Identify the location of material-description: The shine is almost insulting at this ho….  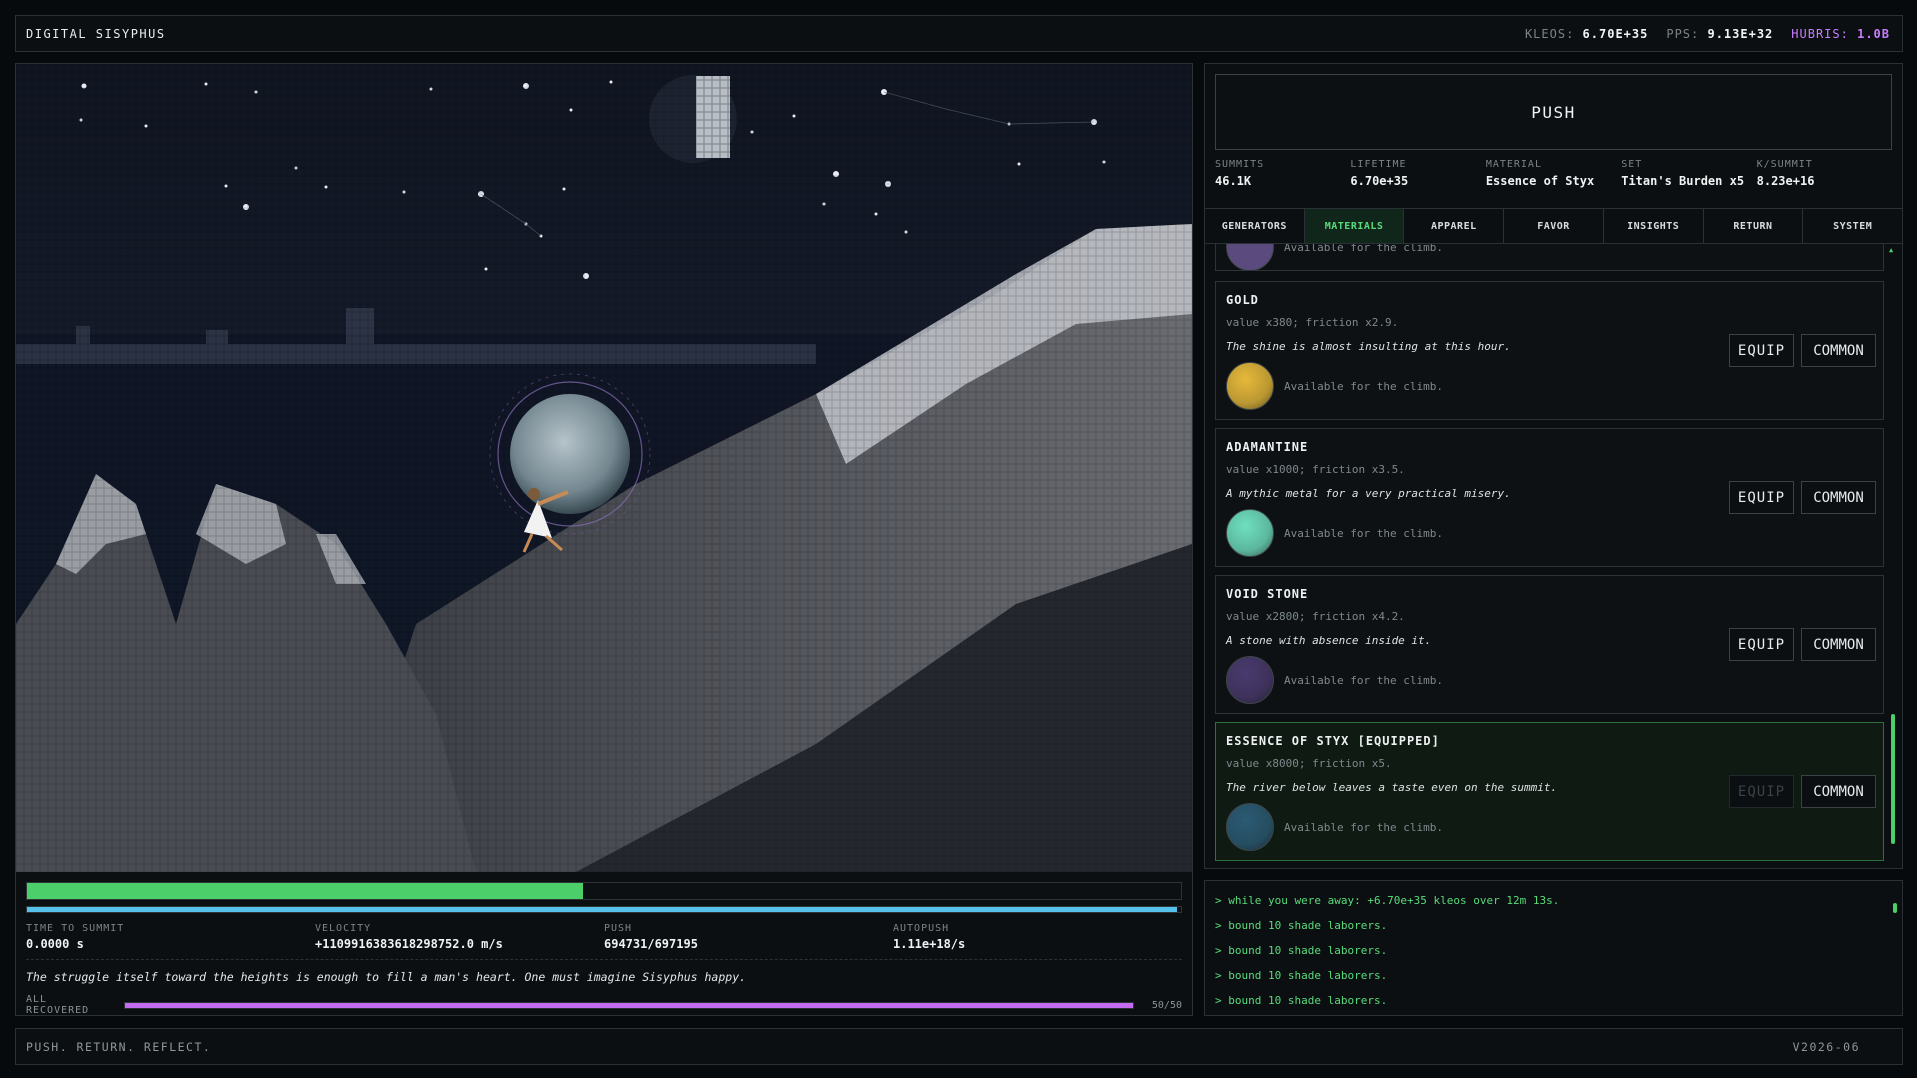
(1368, 346).